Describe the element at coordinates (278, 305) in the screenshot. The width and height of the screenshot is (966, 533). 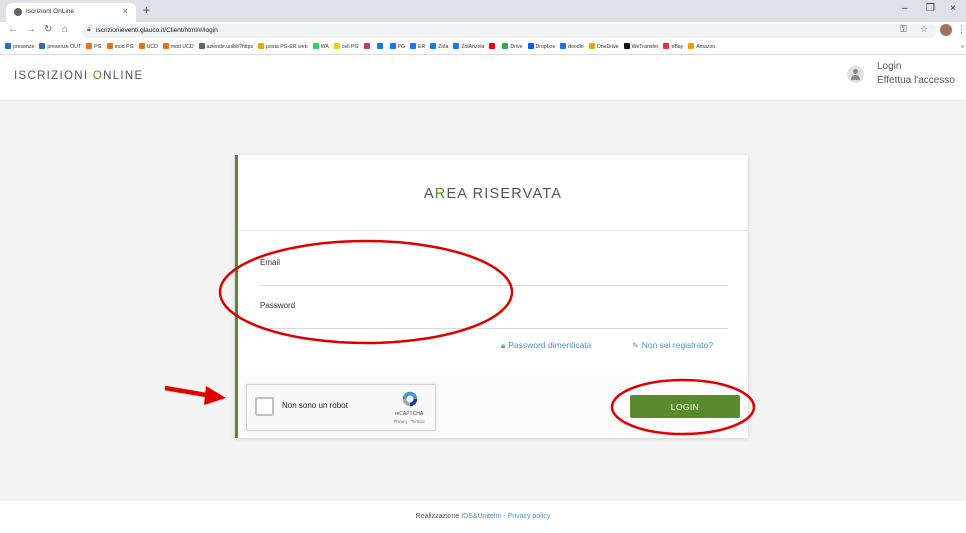
I see `password-label: Password` at that location.